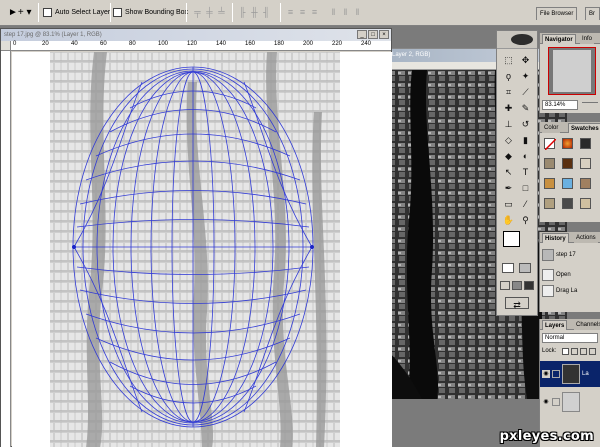 This screenshot has height=447, width=600. I want to click on document-title-bar: step 17.jpg @ 83.1% (Layer 1, RGB) _ □ ×, so click(196, 35).